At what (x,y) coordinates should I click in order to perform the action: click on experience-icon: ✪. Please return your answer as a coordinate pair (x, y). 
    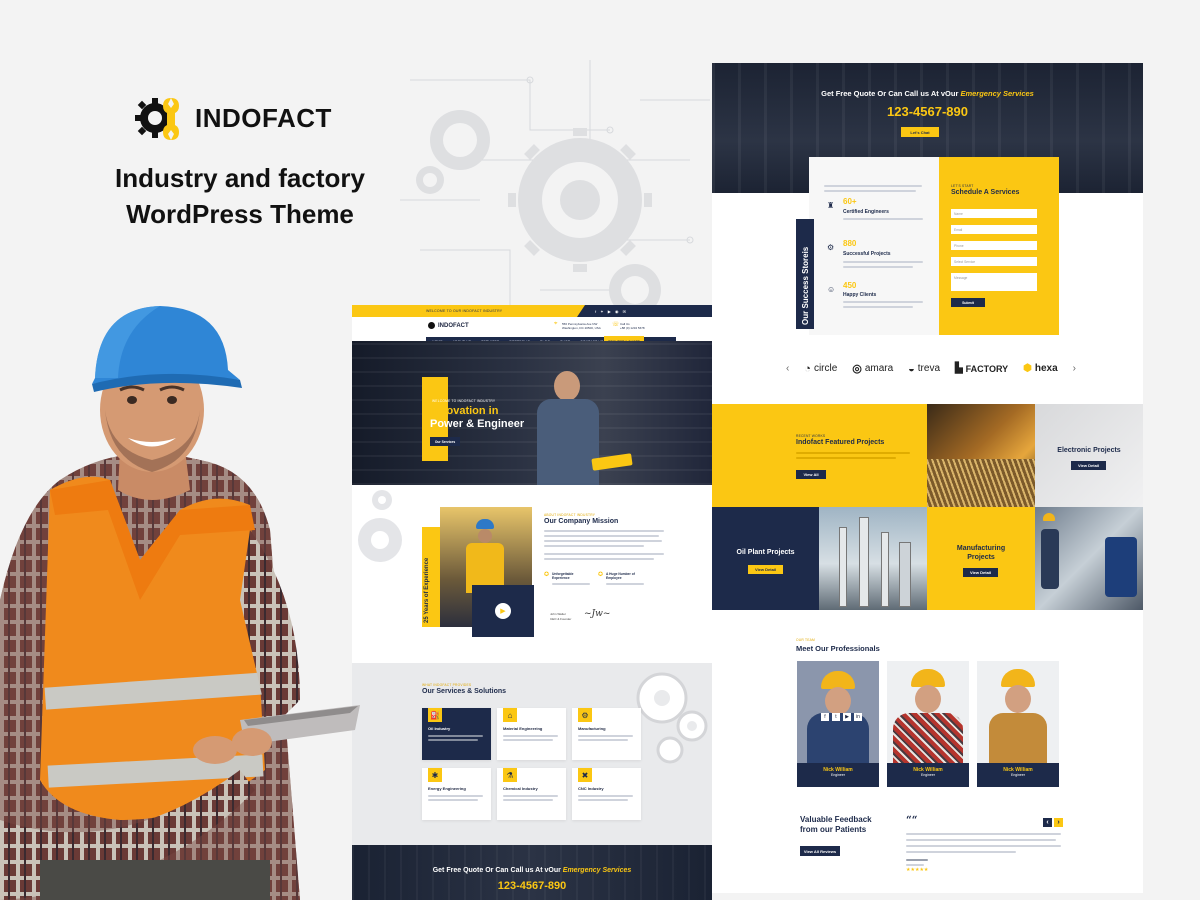
    Looking at the image, I should click on (547, 575).